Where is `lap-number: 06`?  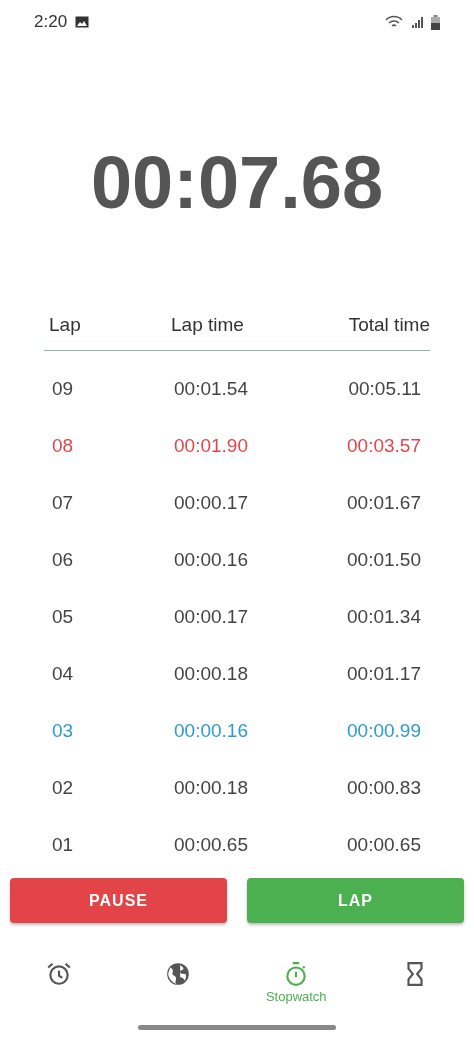
lap-number: 06 is located at coordinates (63, 559).